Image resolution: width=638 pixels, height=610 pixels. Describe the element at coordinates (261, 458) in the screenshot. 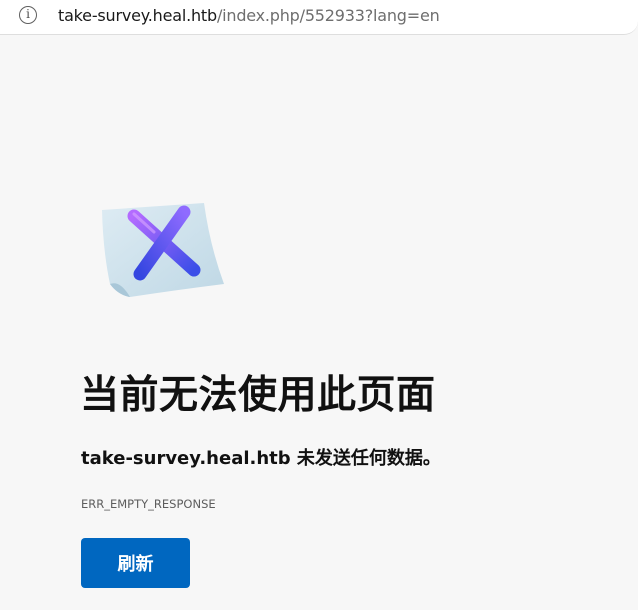

I see `error-message: take-survey.heal.htb 未发送任何数据。` at that location.